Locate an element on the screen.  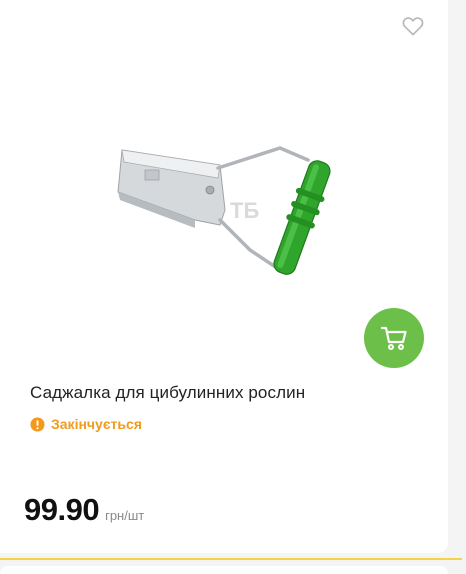
wishlist-button is located at coordinates (413, 26).